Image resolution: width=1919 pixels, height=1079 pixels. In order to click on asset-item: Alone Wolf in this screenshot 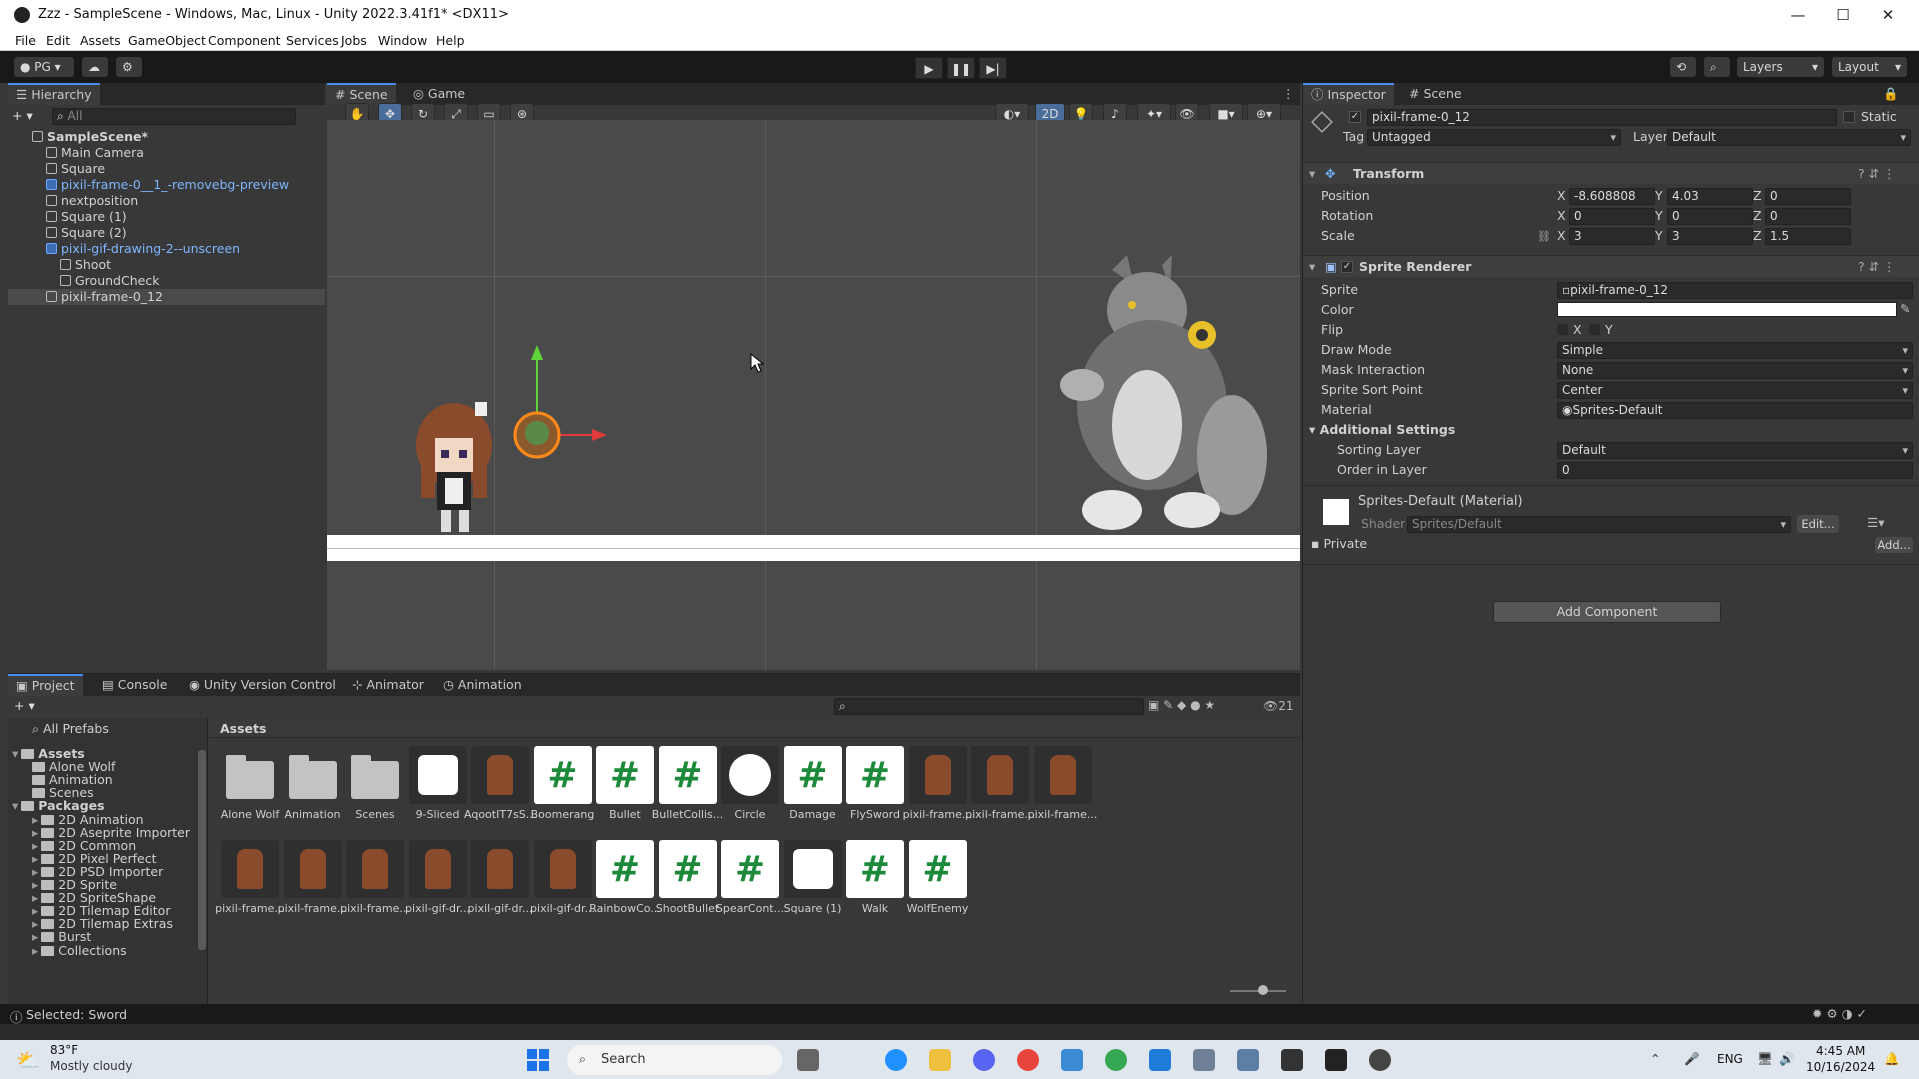, I will do `click(250, 783)`.